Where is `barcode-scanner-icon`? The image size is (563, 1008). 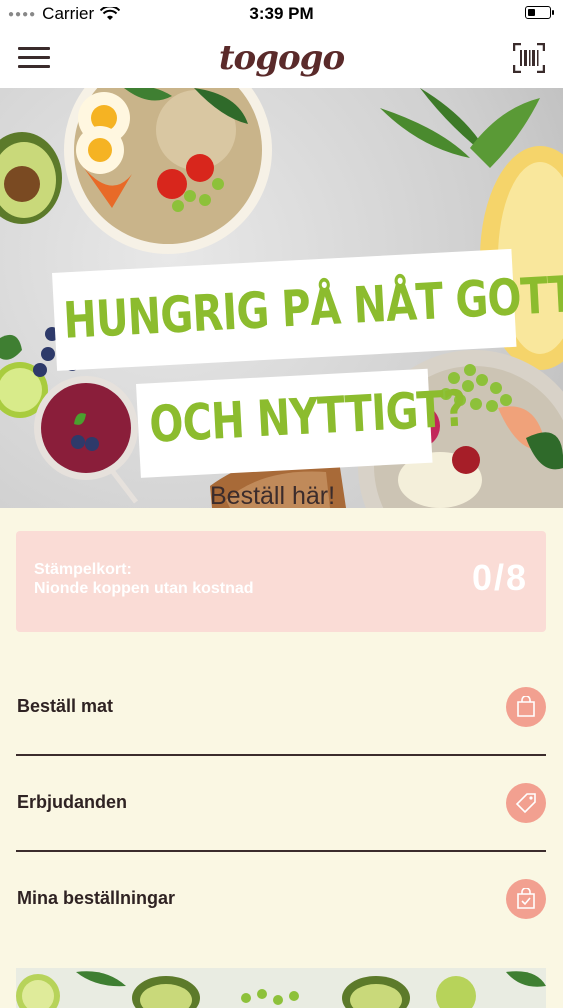 barcode-scanner-icon is located at coordinates (529, 58).